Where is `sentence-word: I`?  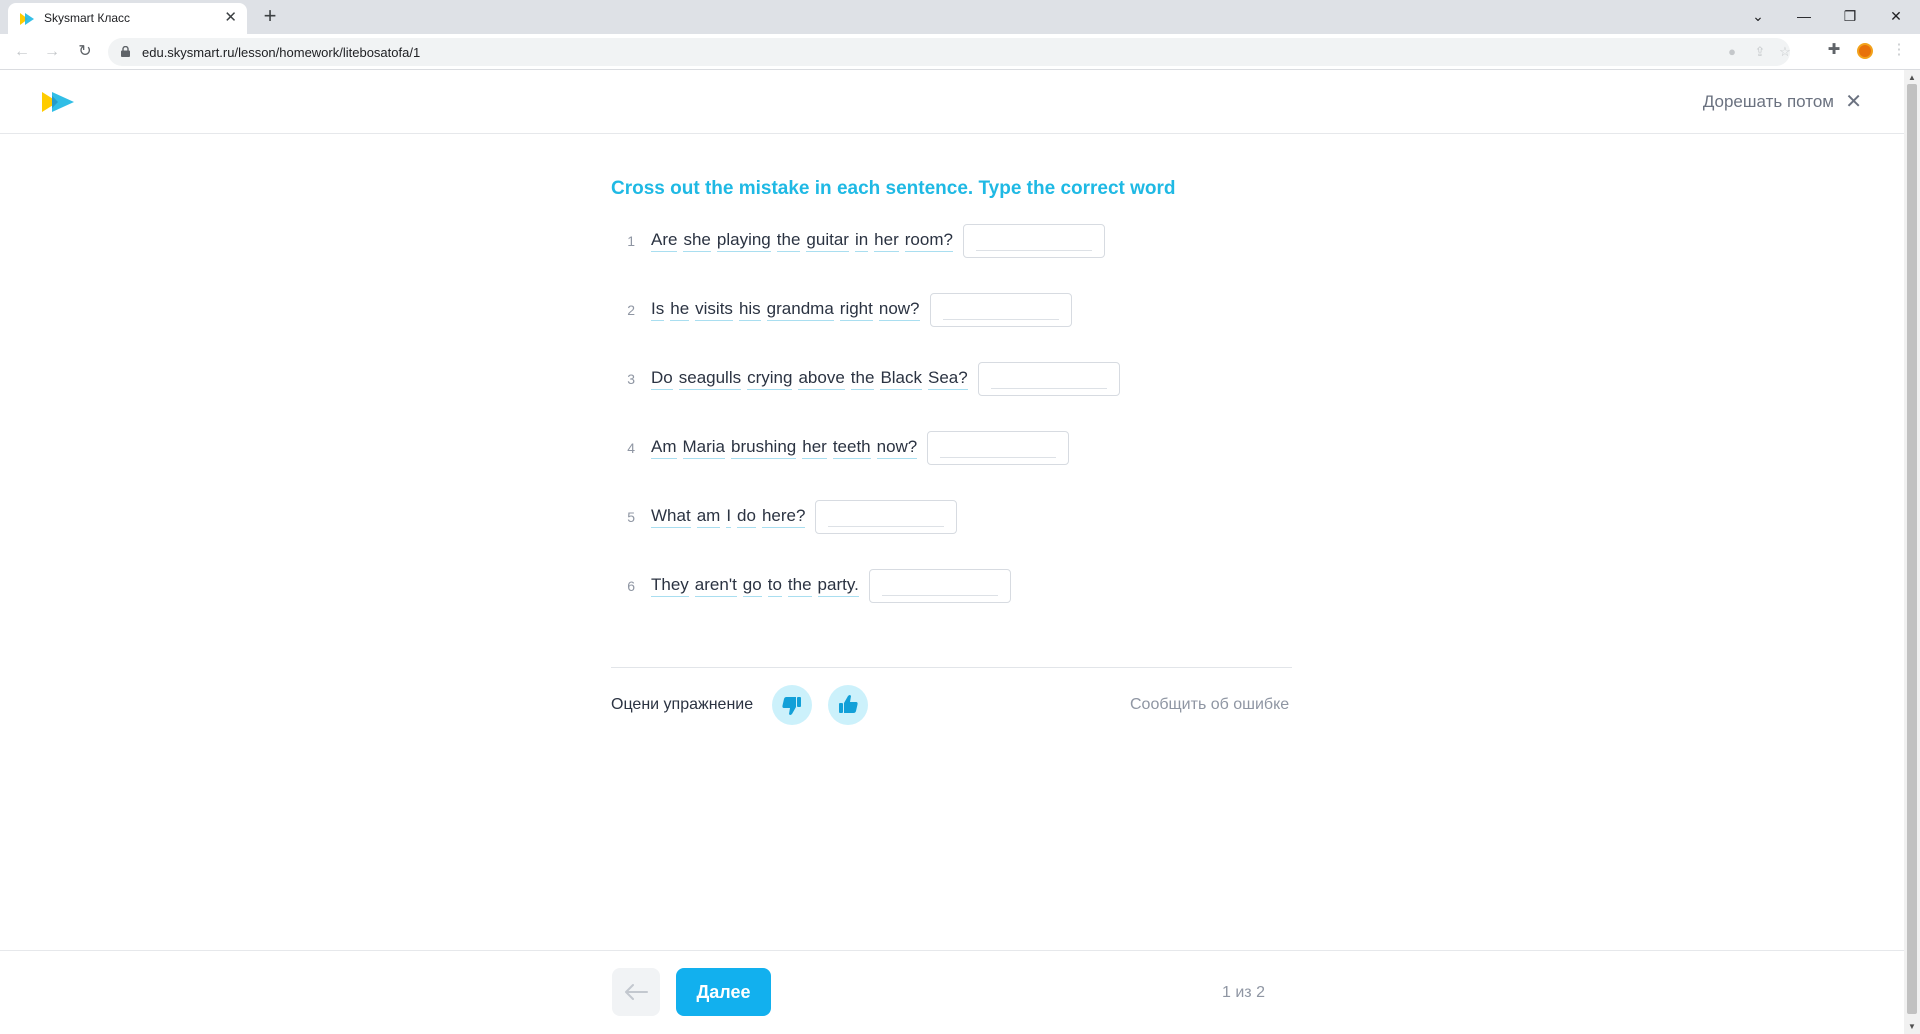 sentence-word: I is located at coordinates (729, 517).